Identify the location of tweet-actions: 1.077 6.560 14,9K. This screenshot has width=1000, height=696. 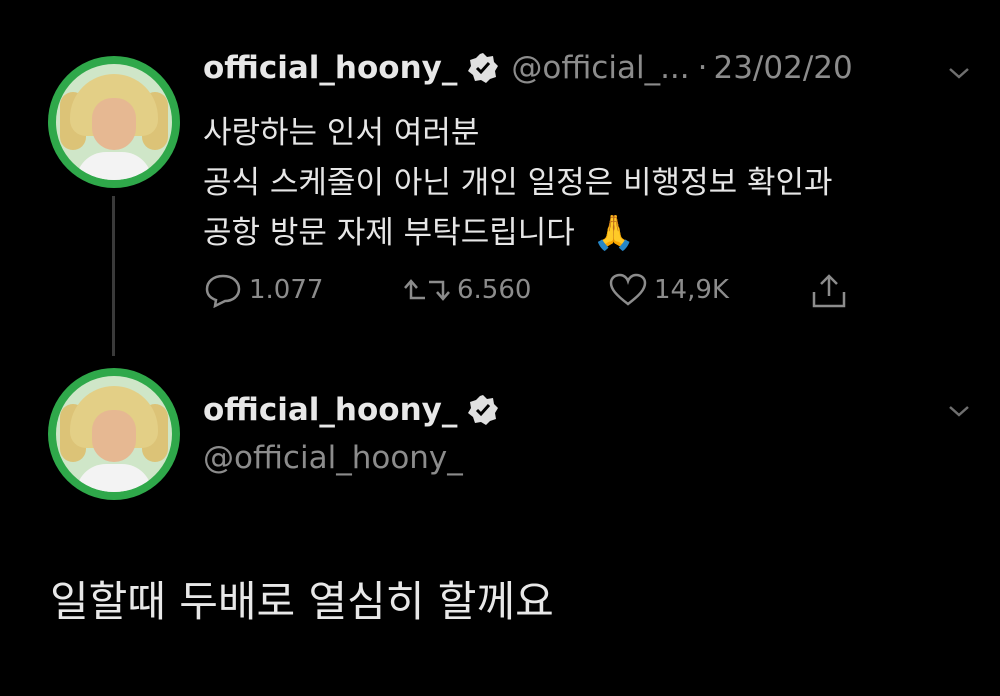
(533, 294).